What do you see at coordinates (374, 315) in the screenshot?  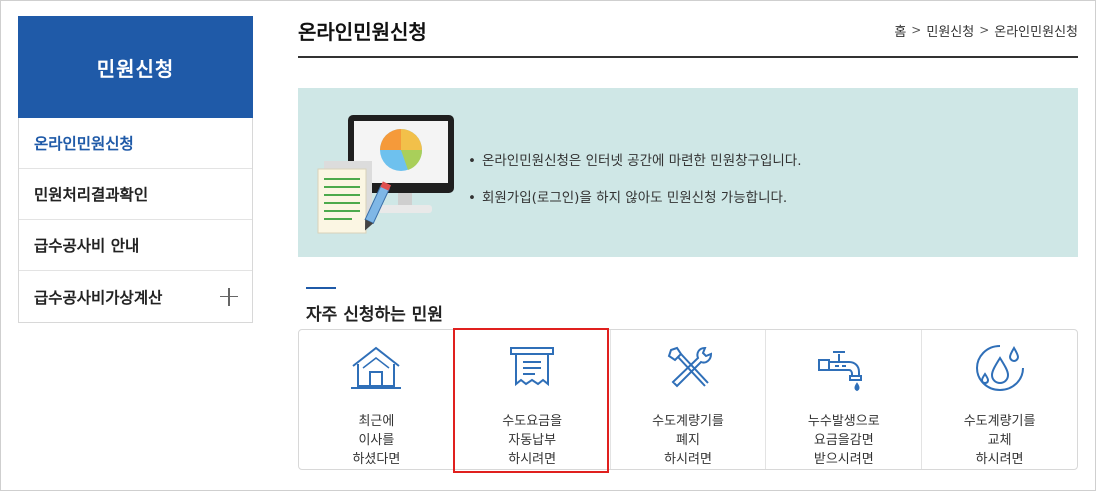 I see `faq-section-title: 자주 신청하는 민원` at bounding box center [374, 315].